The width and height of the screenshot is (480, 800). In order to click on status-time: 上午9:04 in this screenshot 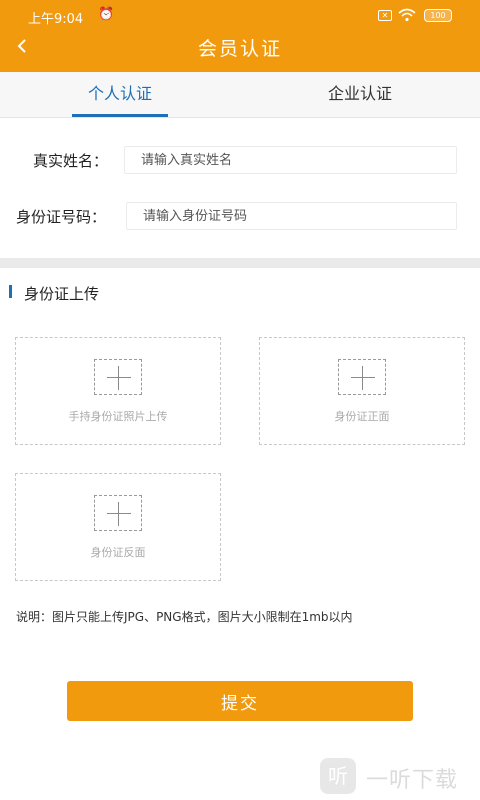, I will do `click(56, 19)`.